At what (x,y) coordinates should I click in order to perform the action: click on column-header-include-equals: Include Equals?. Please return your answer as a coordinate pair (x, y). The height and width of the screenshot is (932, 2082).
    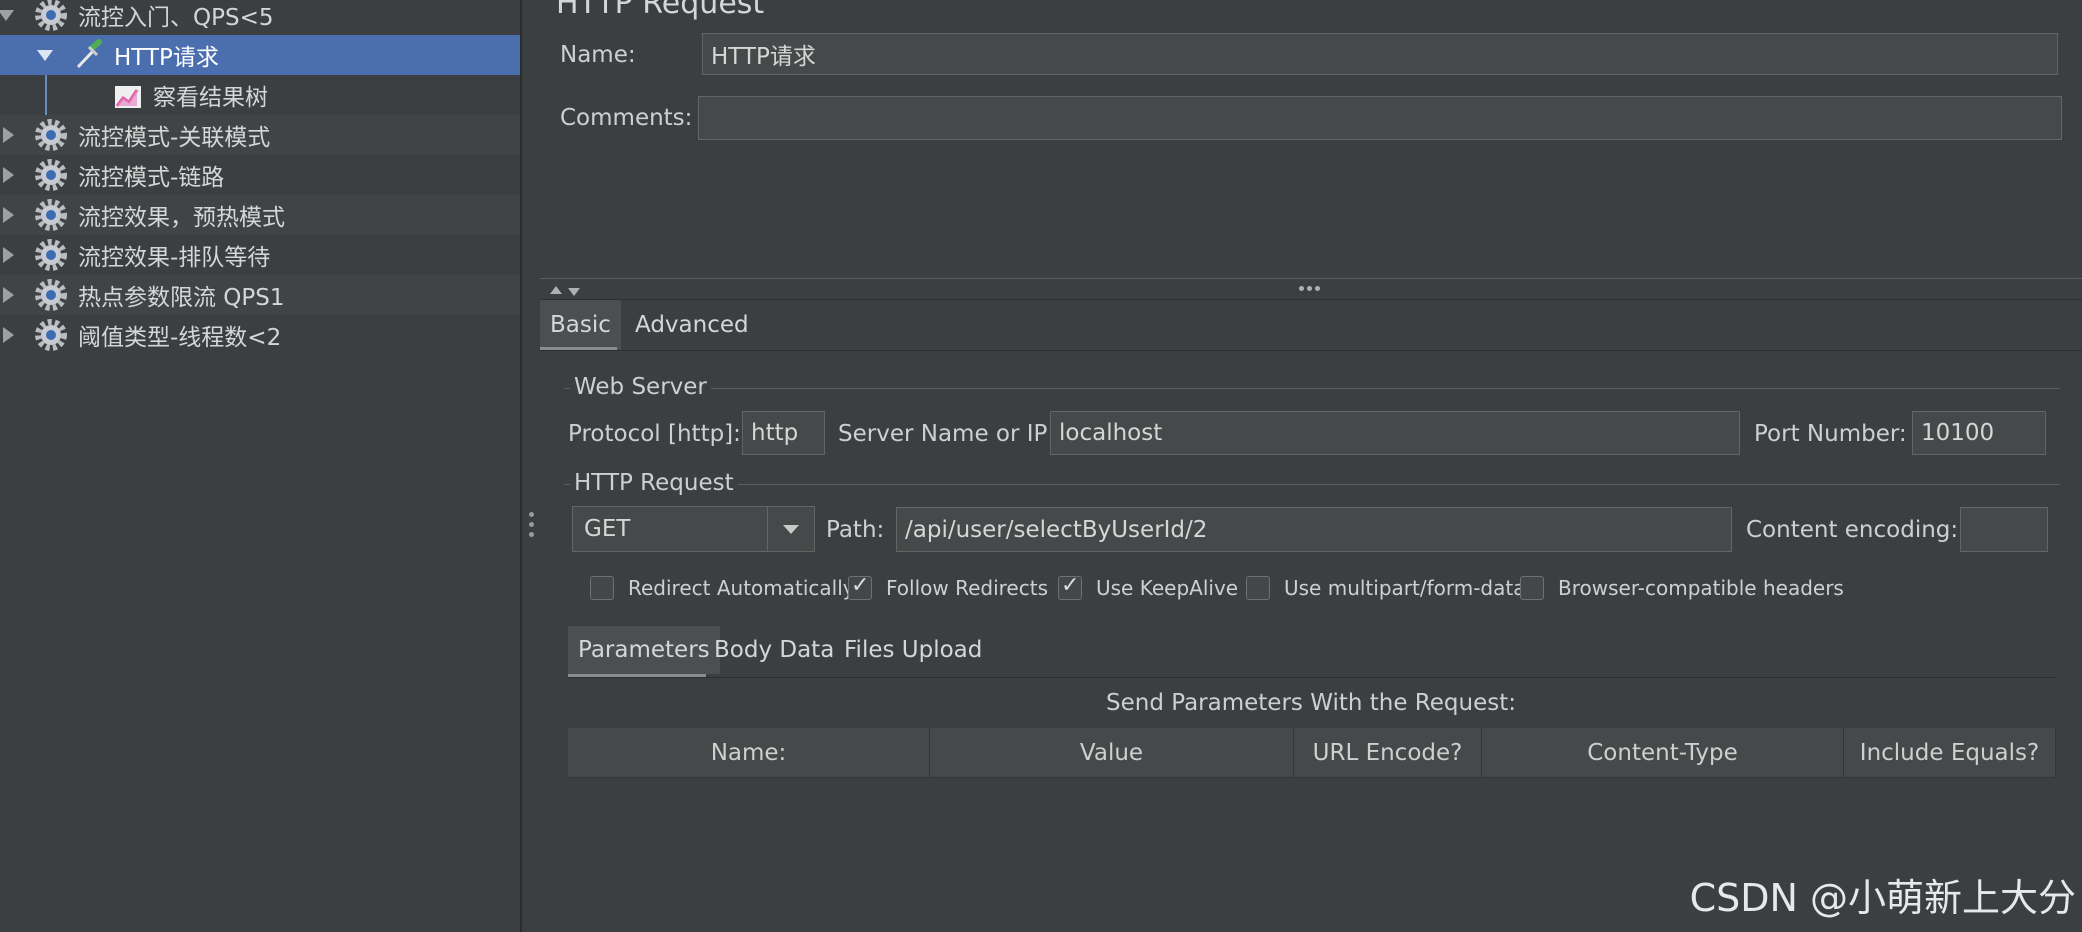
    Looking at the image, I should click on (1950, 753).